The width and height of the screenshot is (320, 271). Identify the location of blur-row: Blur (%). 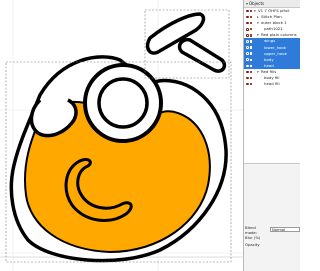
(271, 237).